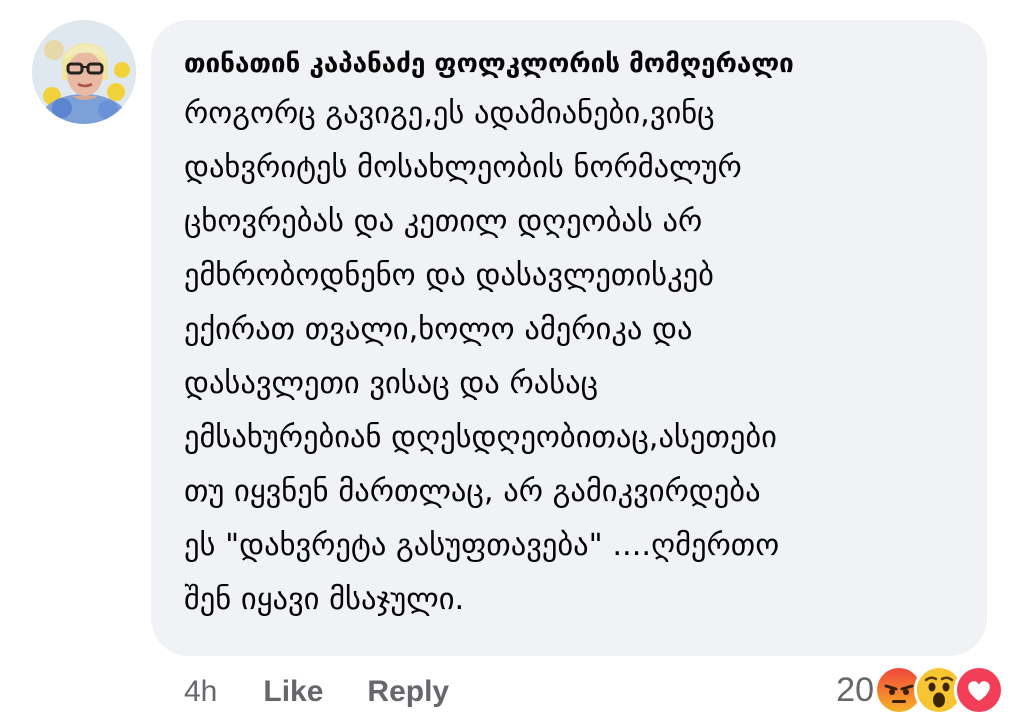 The height and width of the screenshot is (723, 1024). I want to click on avatar, so click(84, 72).